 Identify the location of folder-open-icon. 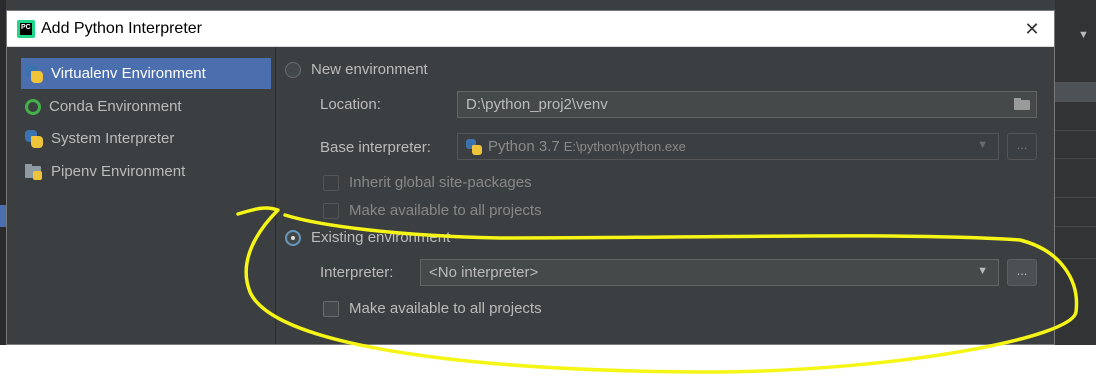
(1022, 104).